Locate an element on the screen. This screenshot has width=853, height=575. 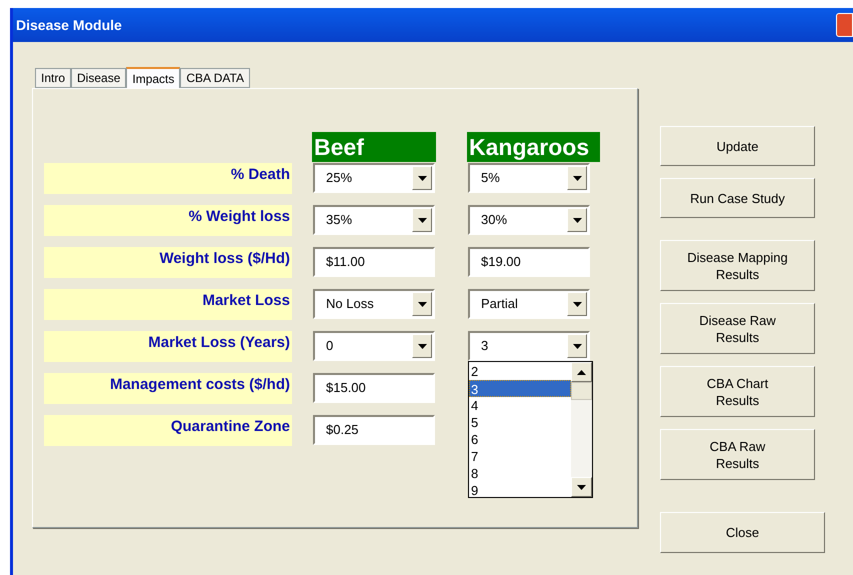
dropdown-value: 3 is located at coordinates (485, 346).